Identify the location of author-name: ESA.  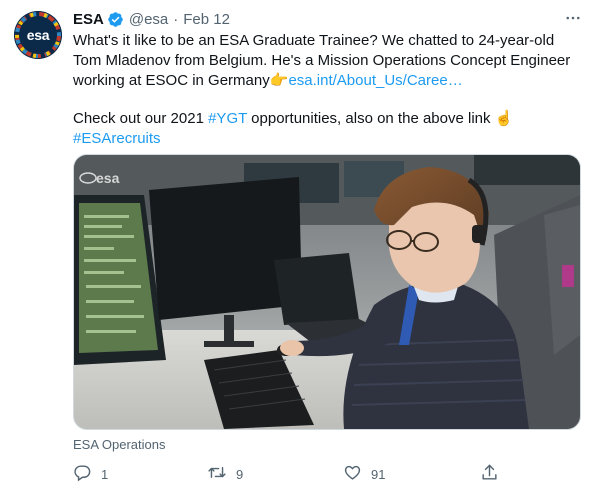
(88, 19).